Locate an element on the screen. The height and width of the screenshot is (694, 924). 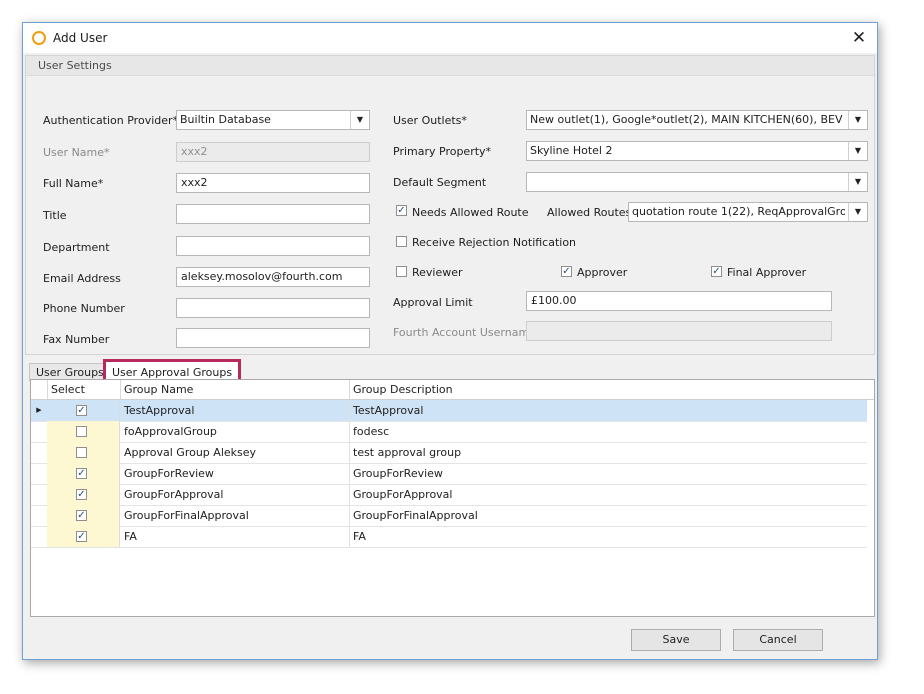
group-name-cell: TestApproval is located at coordinates (159, 410).